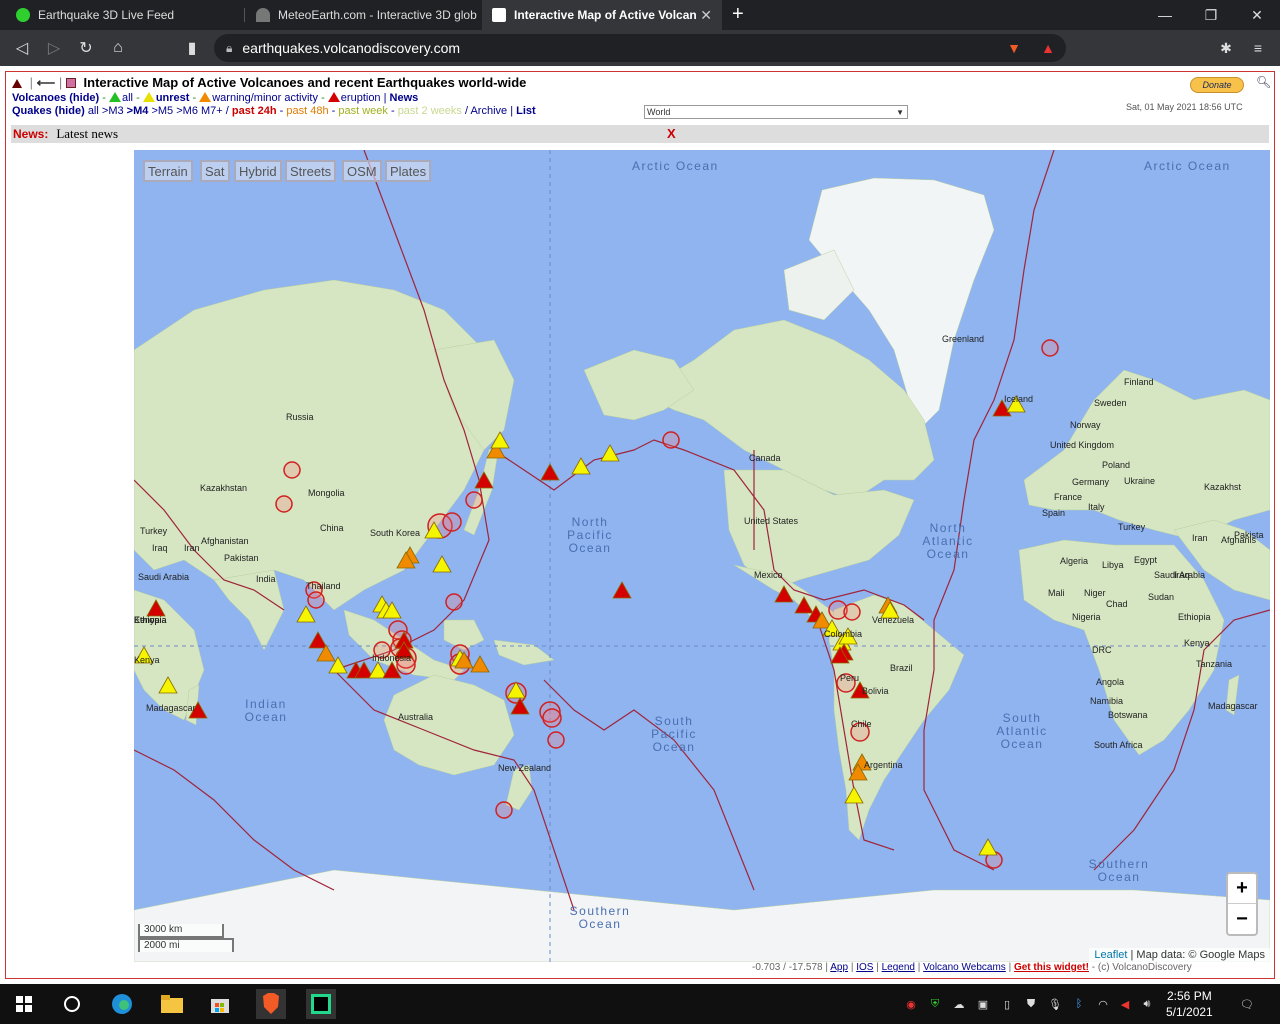 This screenshot has height=1024, width=1280. What do you see at coordinates (271, 1004) in the screenshot?
I see `brave-browser-icon` at bounding box center [271, 1004].